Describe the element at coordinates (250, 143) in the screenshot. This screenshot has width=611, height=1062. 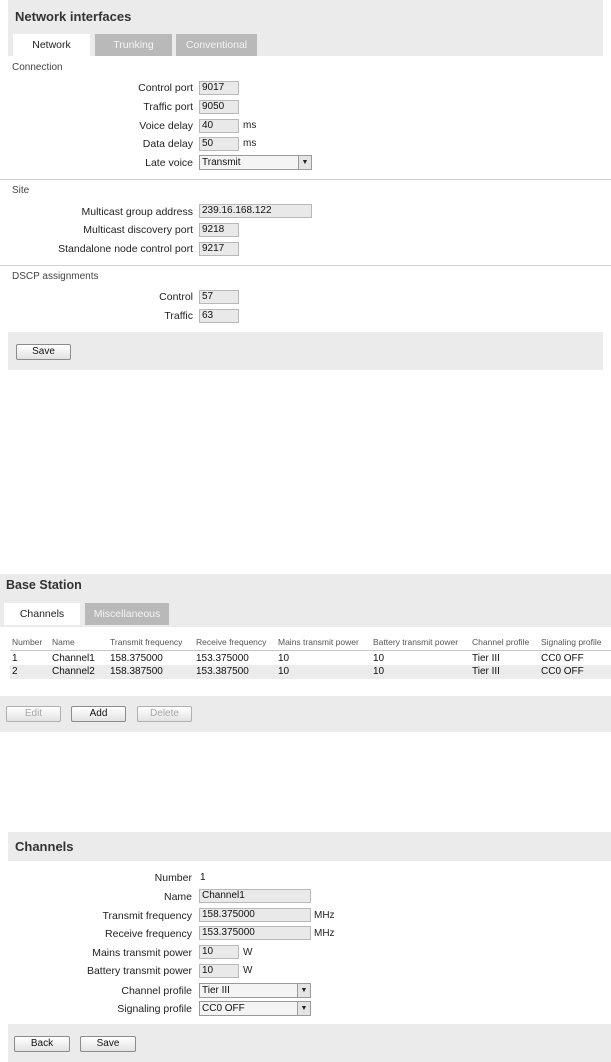
I see `data-delay-unit: ms` at that location.